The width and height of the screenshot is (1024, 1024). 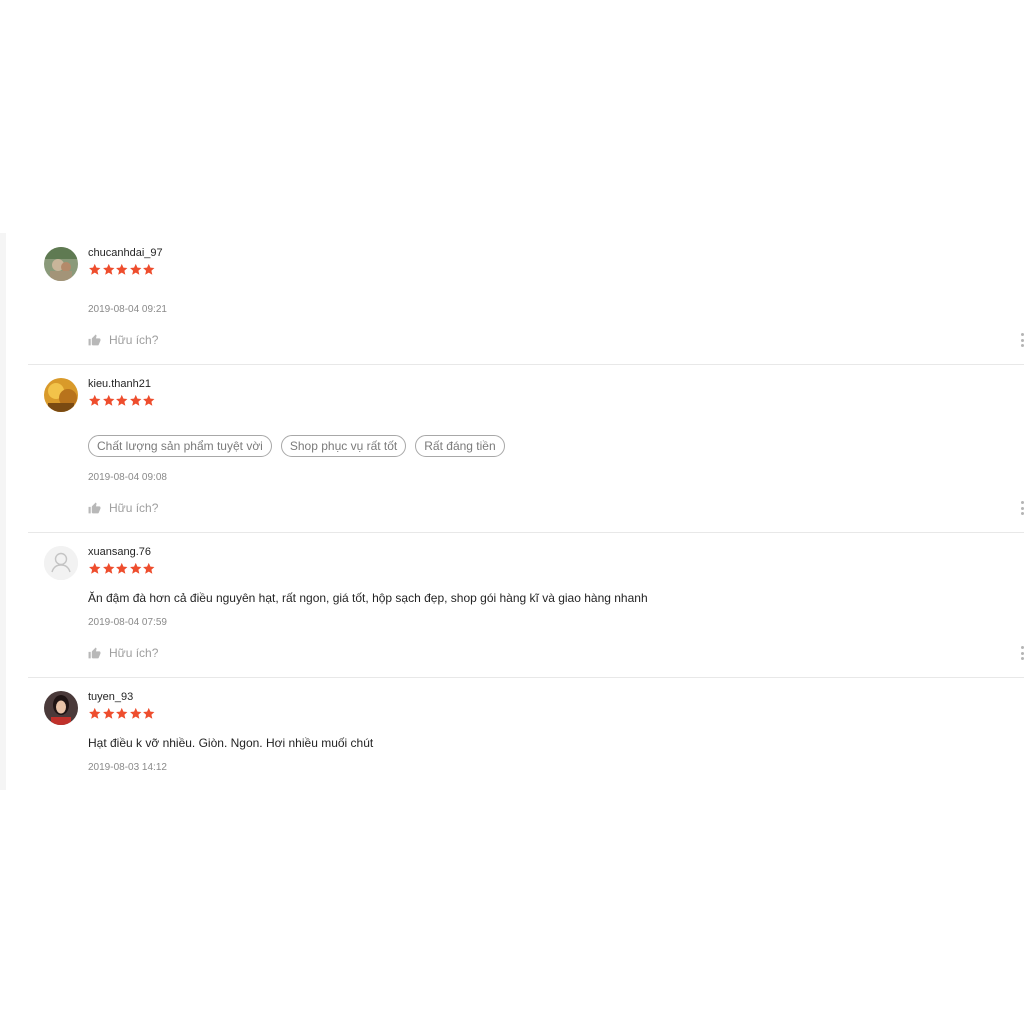 What do you see at coordinates (127, 477) in the screenshot?
I see `review-time: 2019-08-04 09:08` at bounding box center [127, 477].